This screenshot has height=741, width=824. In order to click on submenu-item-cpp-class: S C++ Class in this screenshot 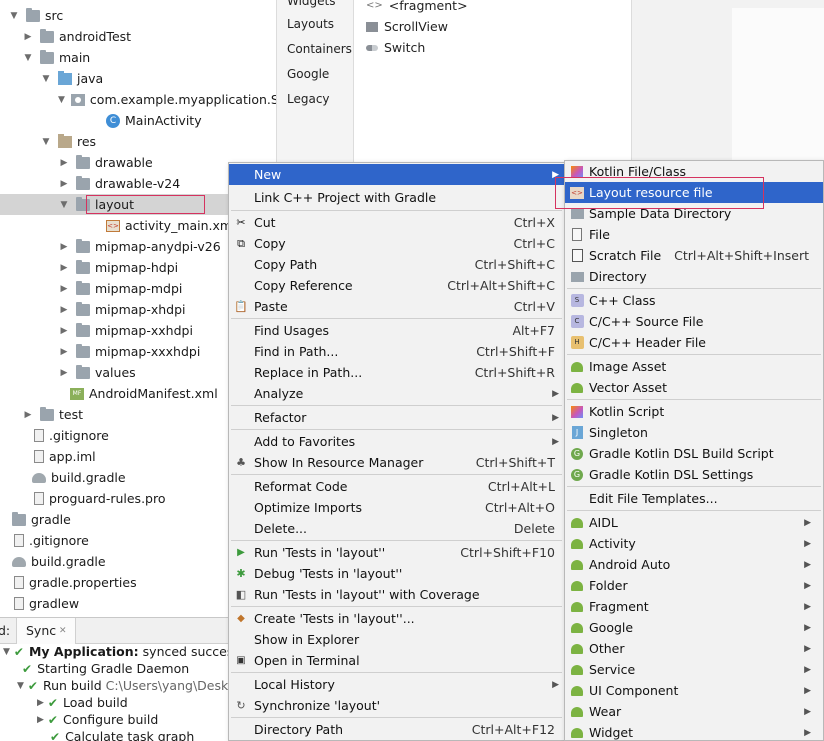, I will do `click(694, 300)`.